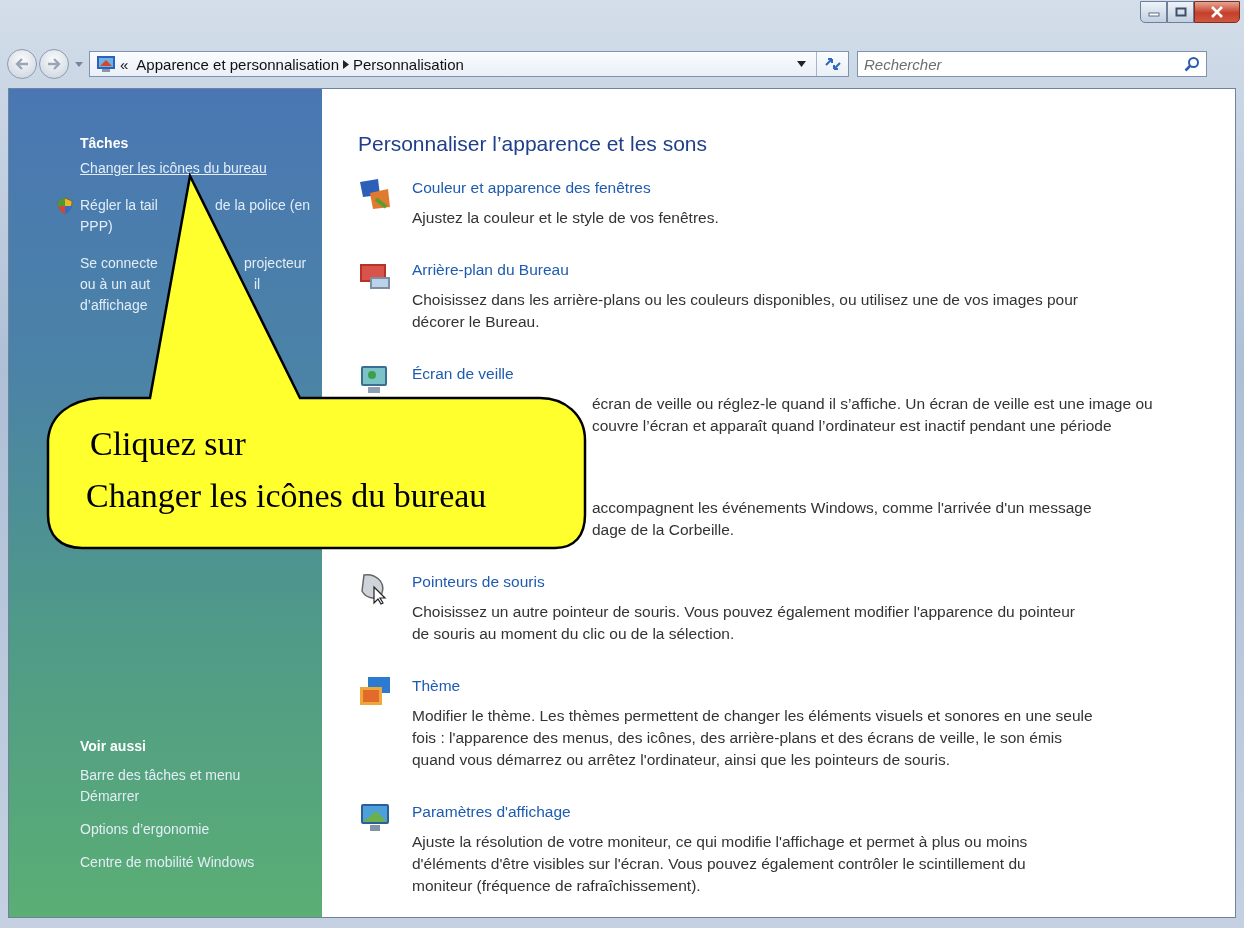  What do you see at coordinates (408, 64) in the screenshot?
I see `breadcrumb-item: Personnalisation` at bounding box center [408, 64].